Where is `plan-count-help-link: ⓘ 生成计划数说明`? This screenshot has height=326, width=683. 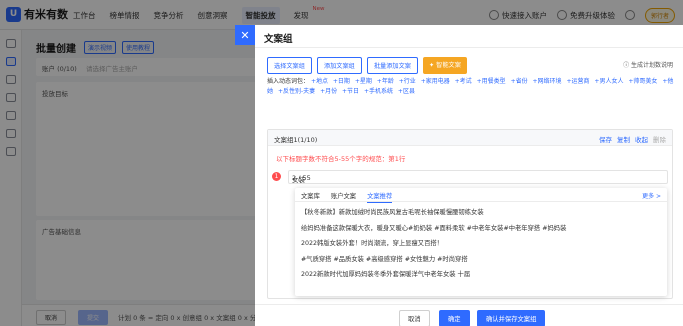 plan-count-help-link: ⓘ 生成计划数说明 is located at coordinates (648, 64).